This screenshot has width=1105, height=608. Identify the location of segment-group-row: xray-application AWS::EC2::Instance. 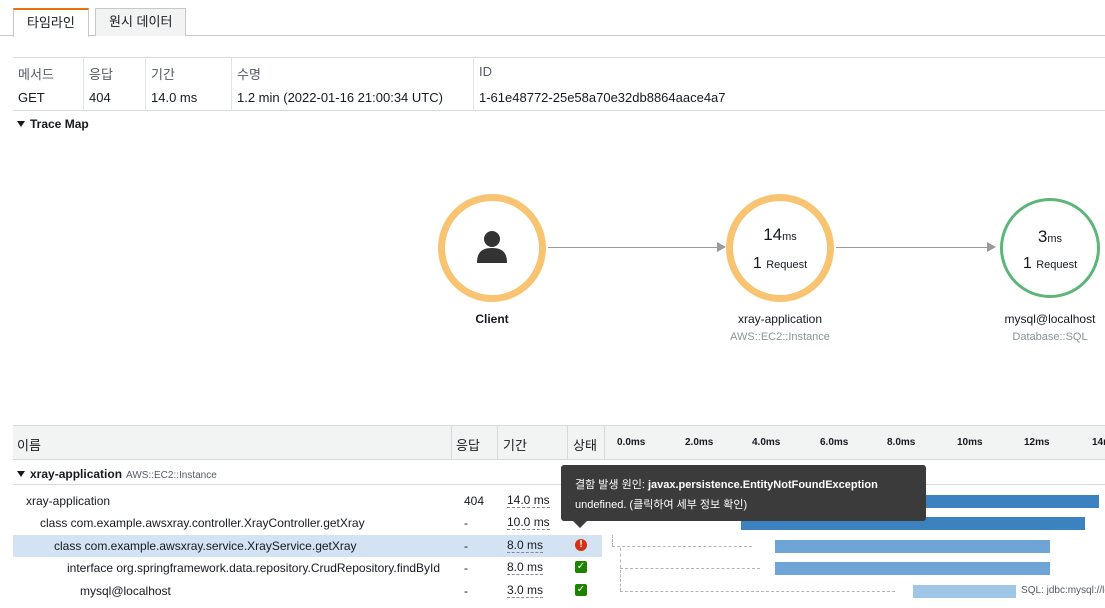
(559, 474).